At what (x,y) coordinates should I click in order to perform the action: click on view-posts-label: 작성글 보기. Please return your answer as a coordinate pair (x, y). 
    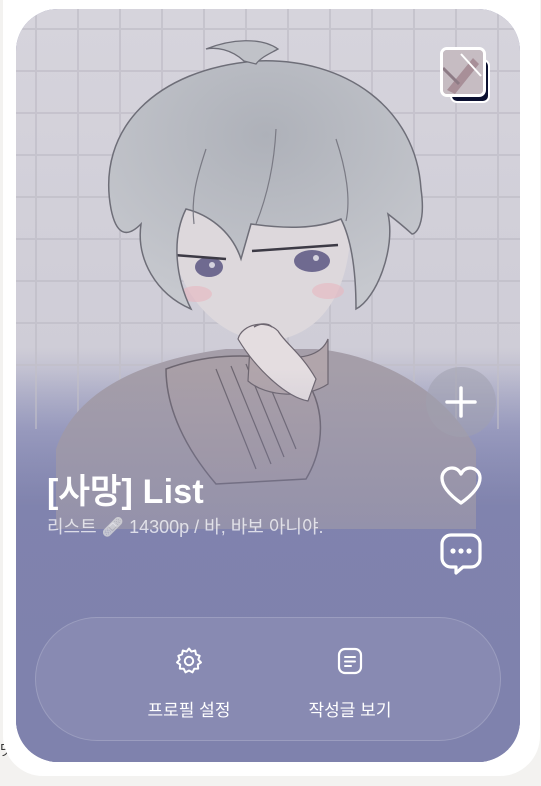
    Looking at the image, I should click on (350, 710).